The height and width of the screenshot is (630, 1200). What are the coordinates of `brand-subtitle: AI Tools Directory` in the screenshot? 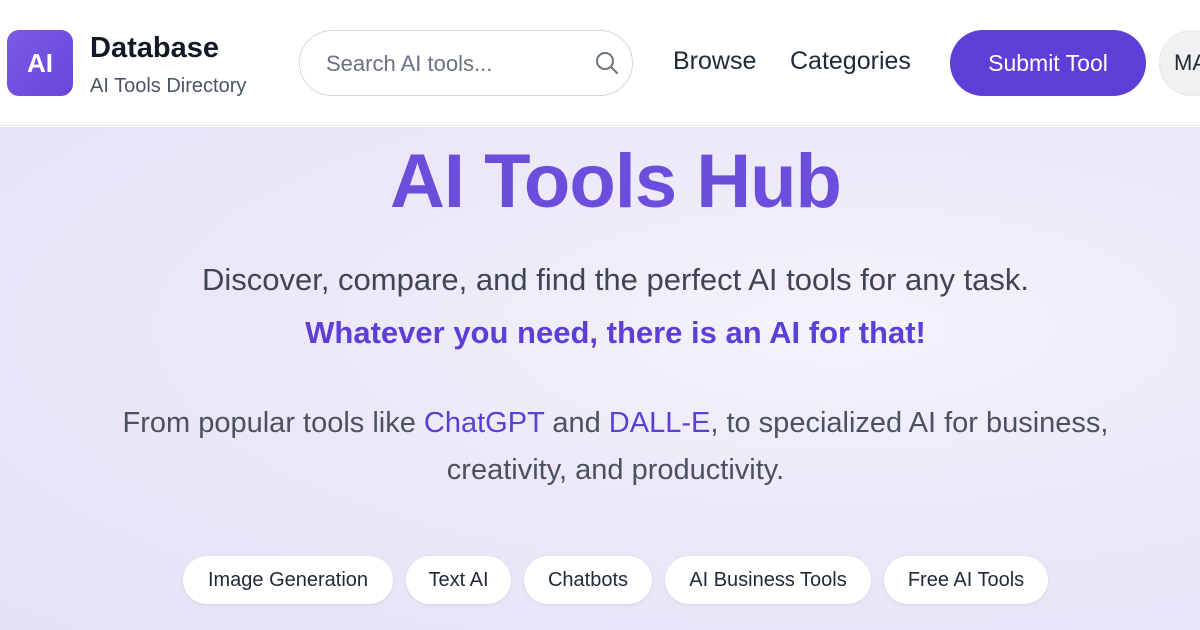 It's located at (168, 86).